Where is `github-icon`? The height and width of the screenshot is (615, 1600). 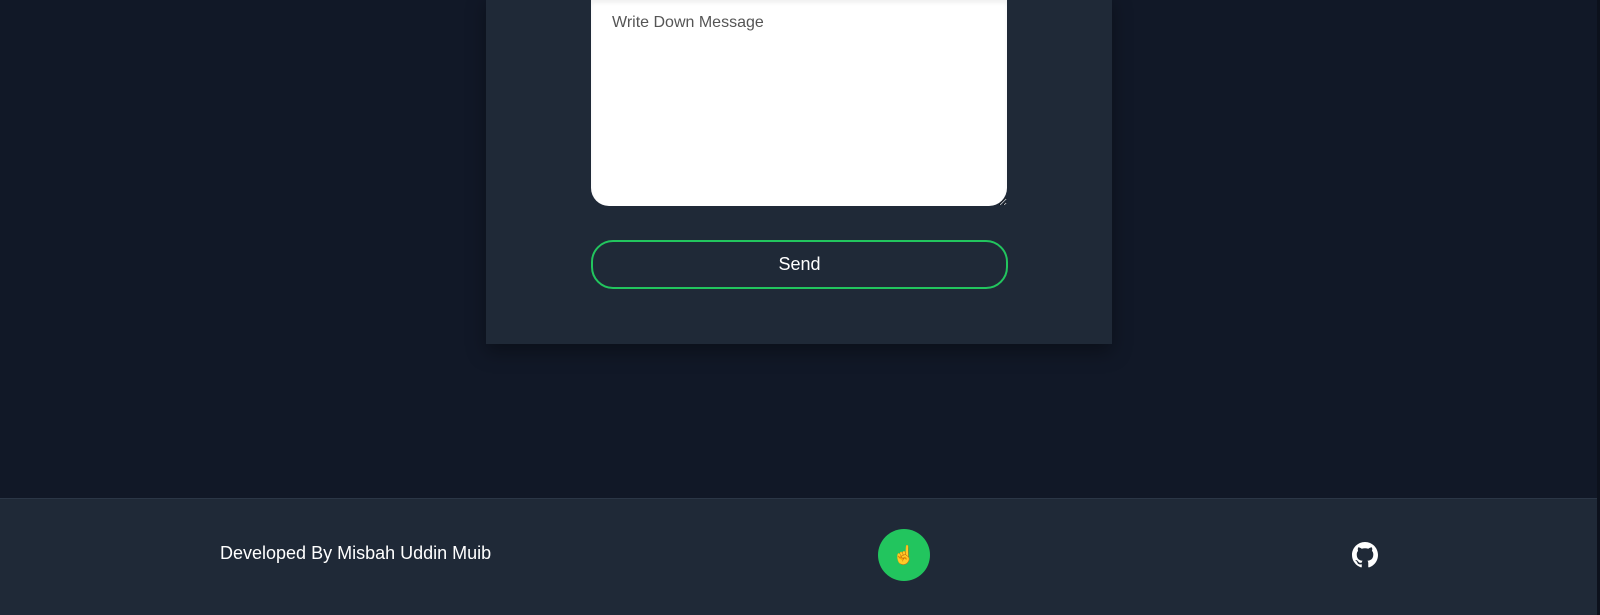
github-icon is located at coordinates (1365, 555).